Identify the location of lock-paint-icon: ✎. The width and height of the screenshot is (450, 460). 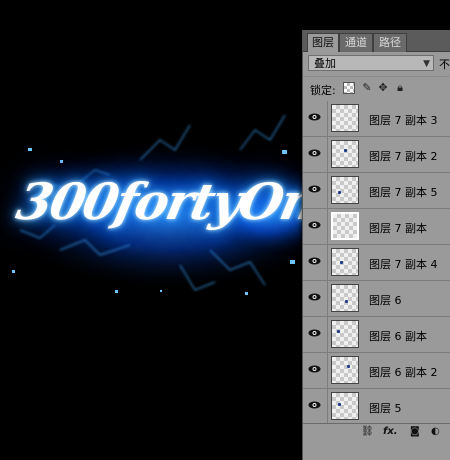
(367, 88).